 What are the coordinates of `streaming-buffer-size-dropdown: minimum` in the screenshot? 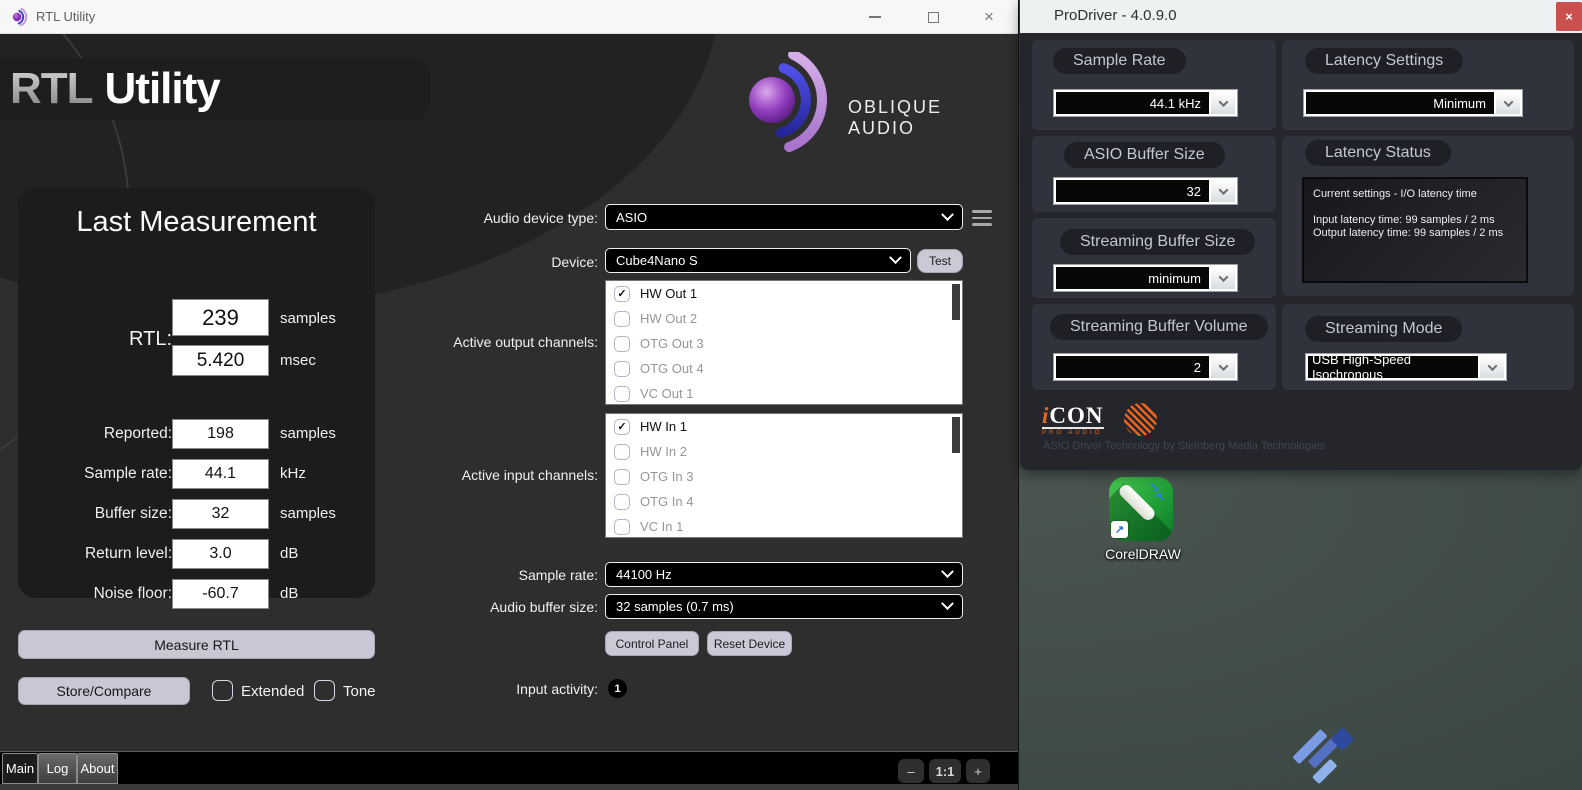 It's located at (1145, 278).